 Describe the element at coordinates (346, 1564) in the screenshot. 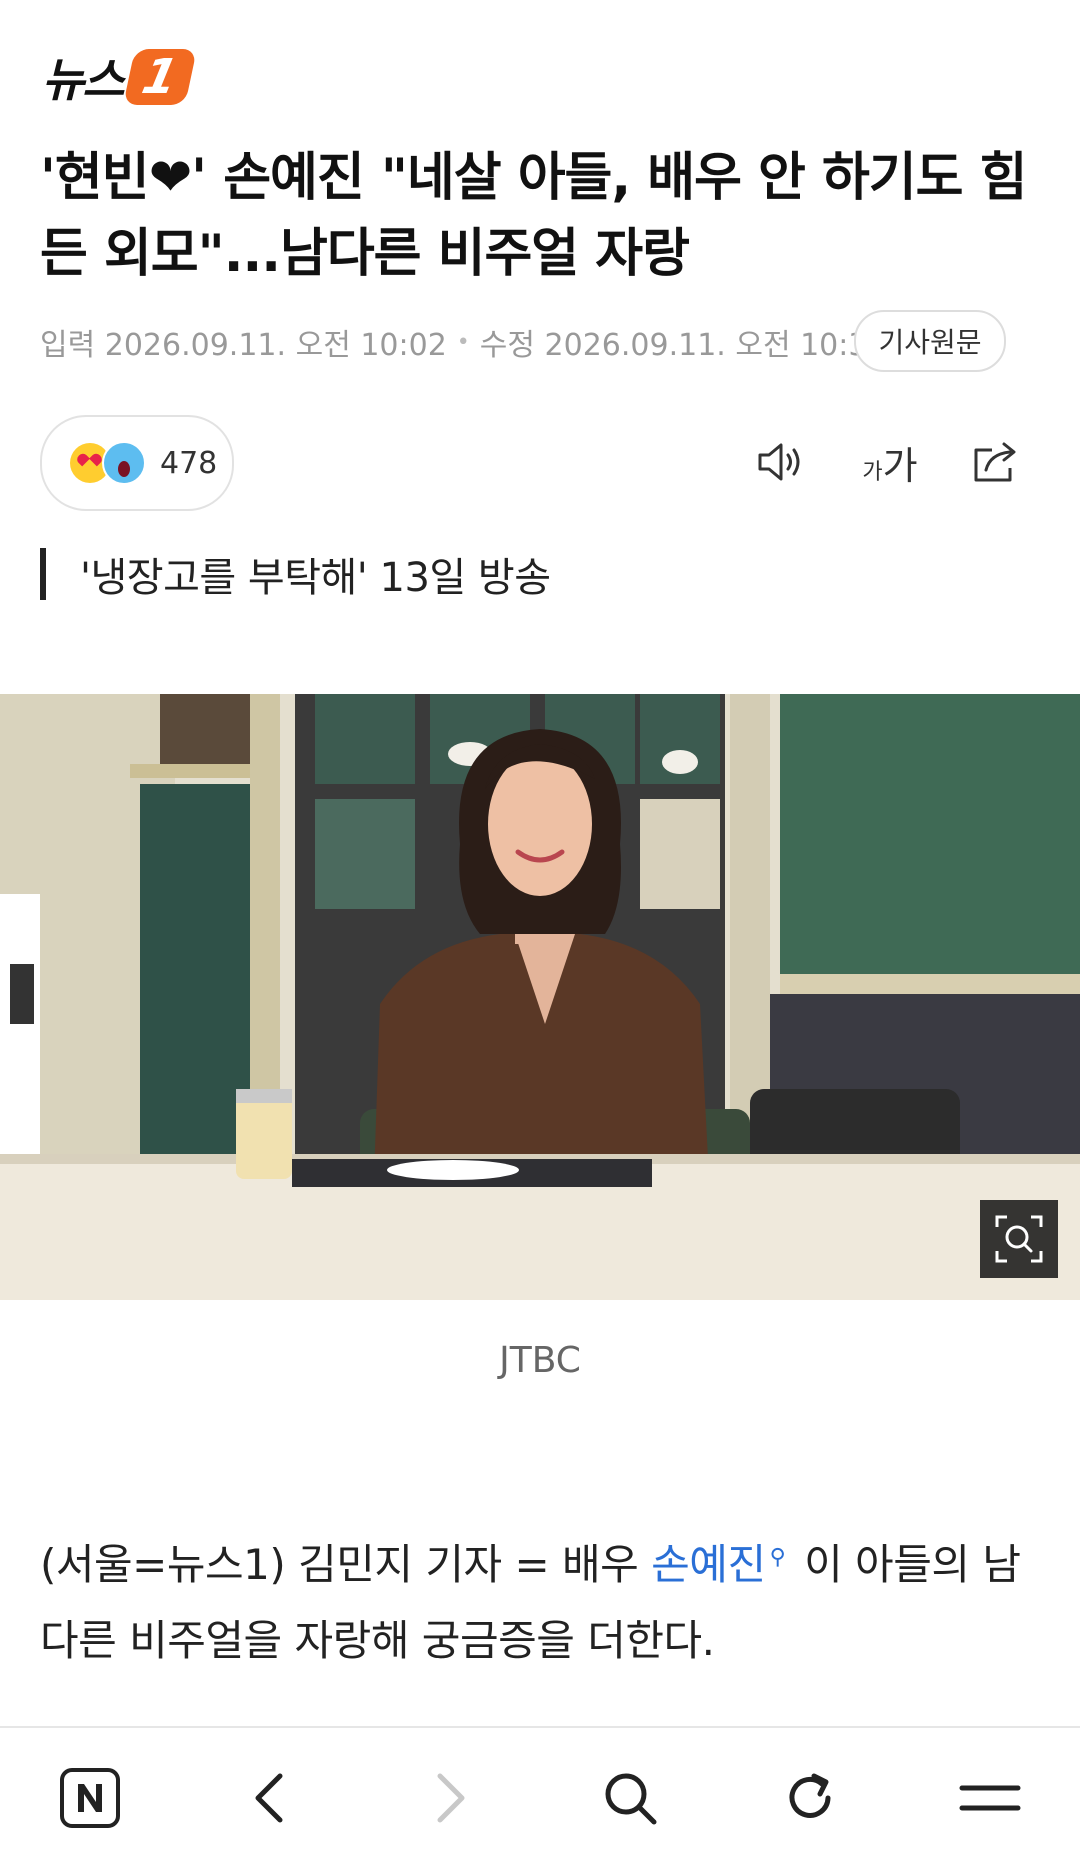

I see `body-prefix: (서울=뉴스1) 김민지 기자 = 배우` at that location.